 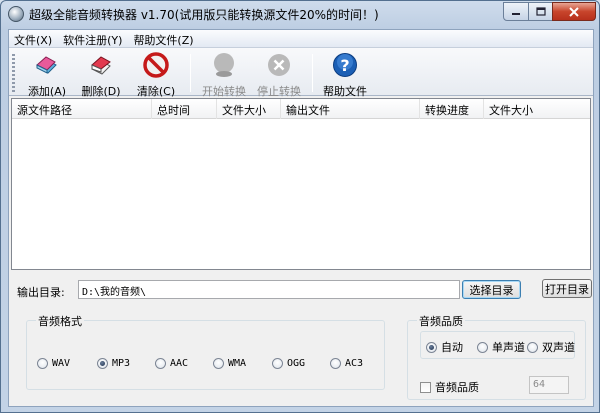 I want to click on stop-convert-button: 停止转换, so click(x=279, y=75).